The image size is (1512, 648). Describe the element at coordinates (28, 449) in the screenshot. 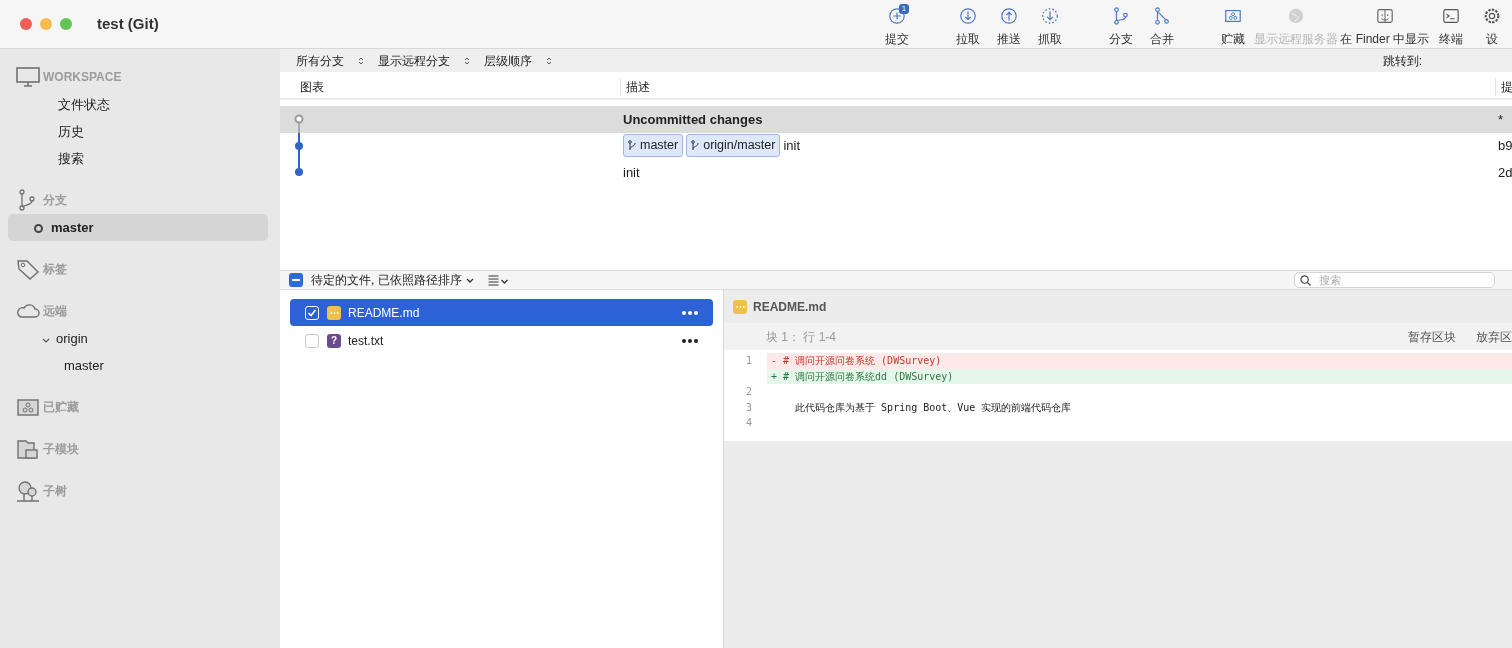

I see `folders-icon` at that location.